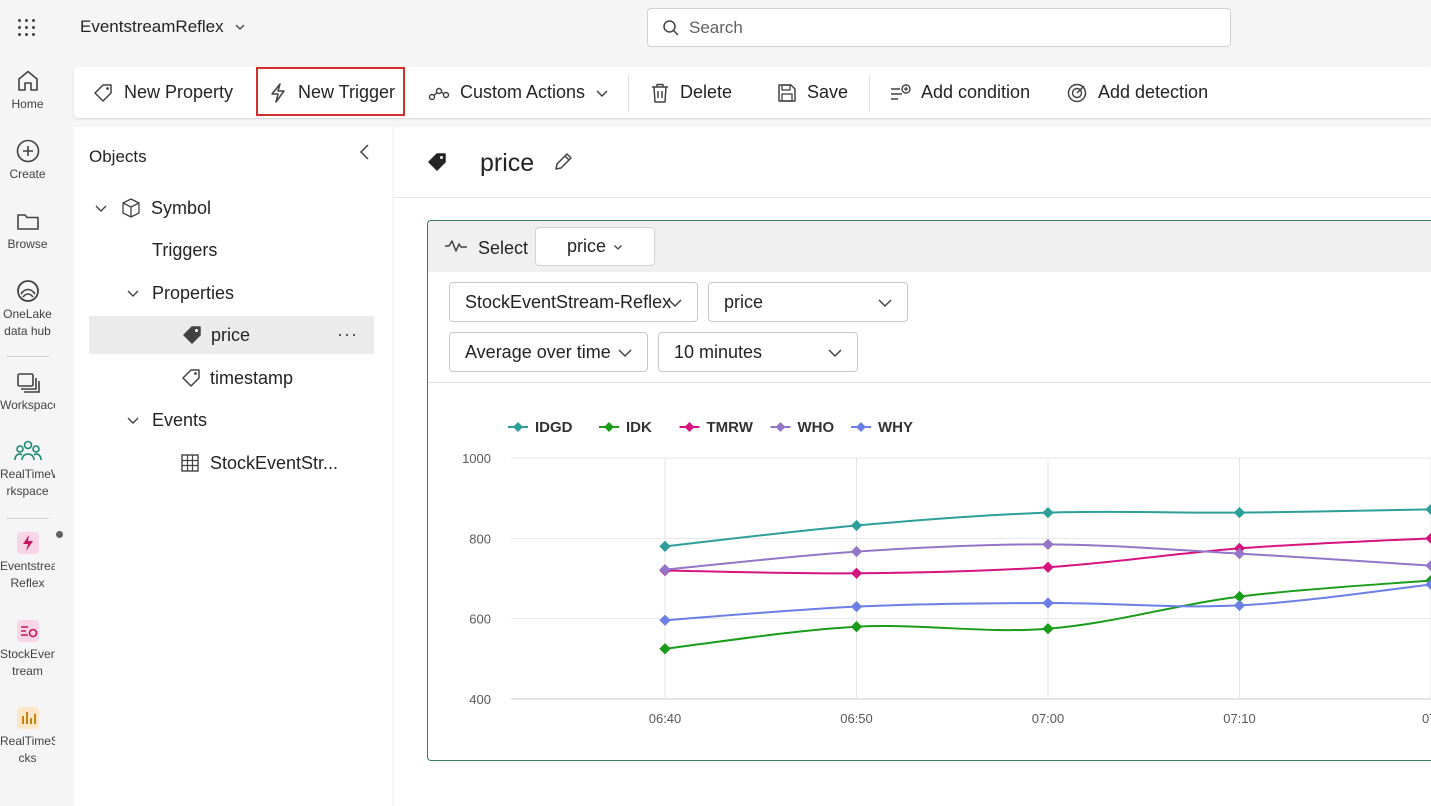  I want to click on home-icon, so click(27, 80).